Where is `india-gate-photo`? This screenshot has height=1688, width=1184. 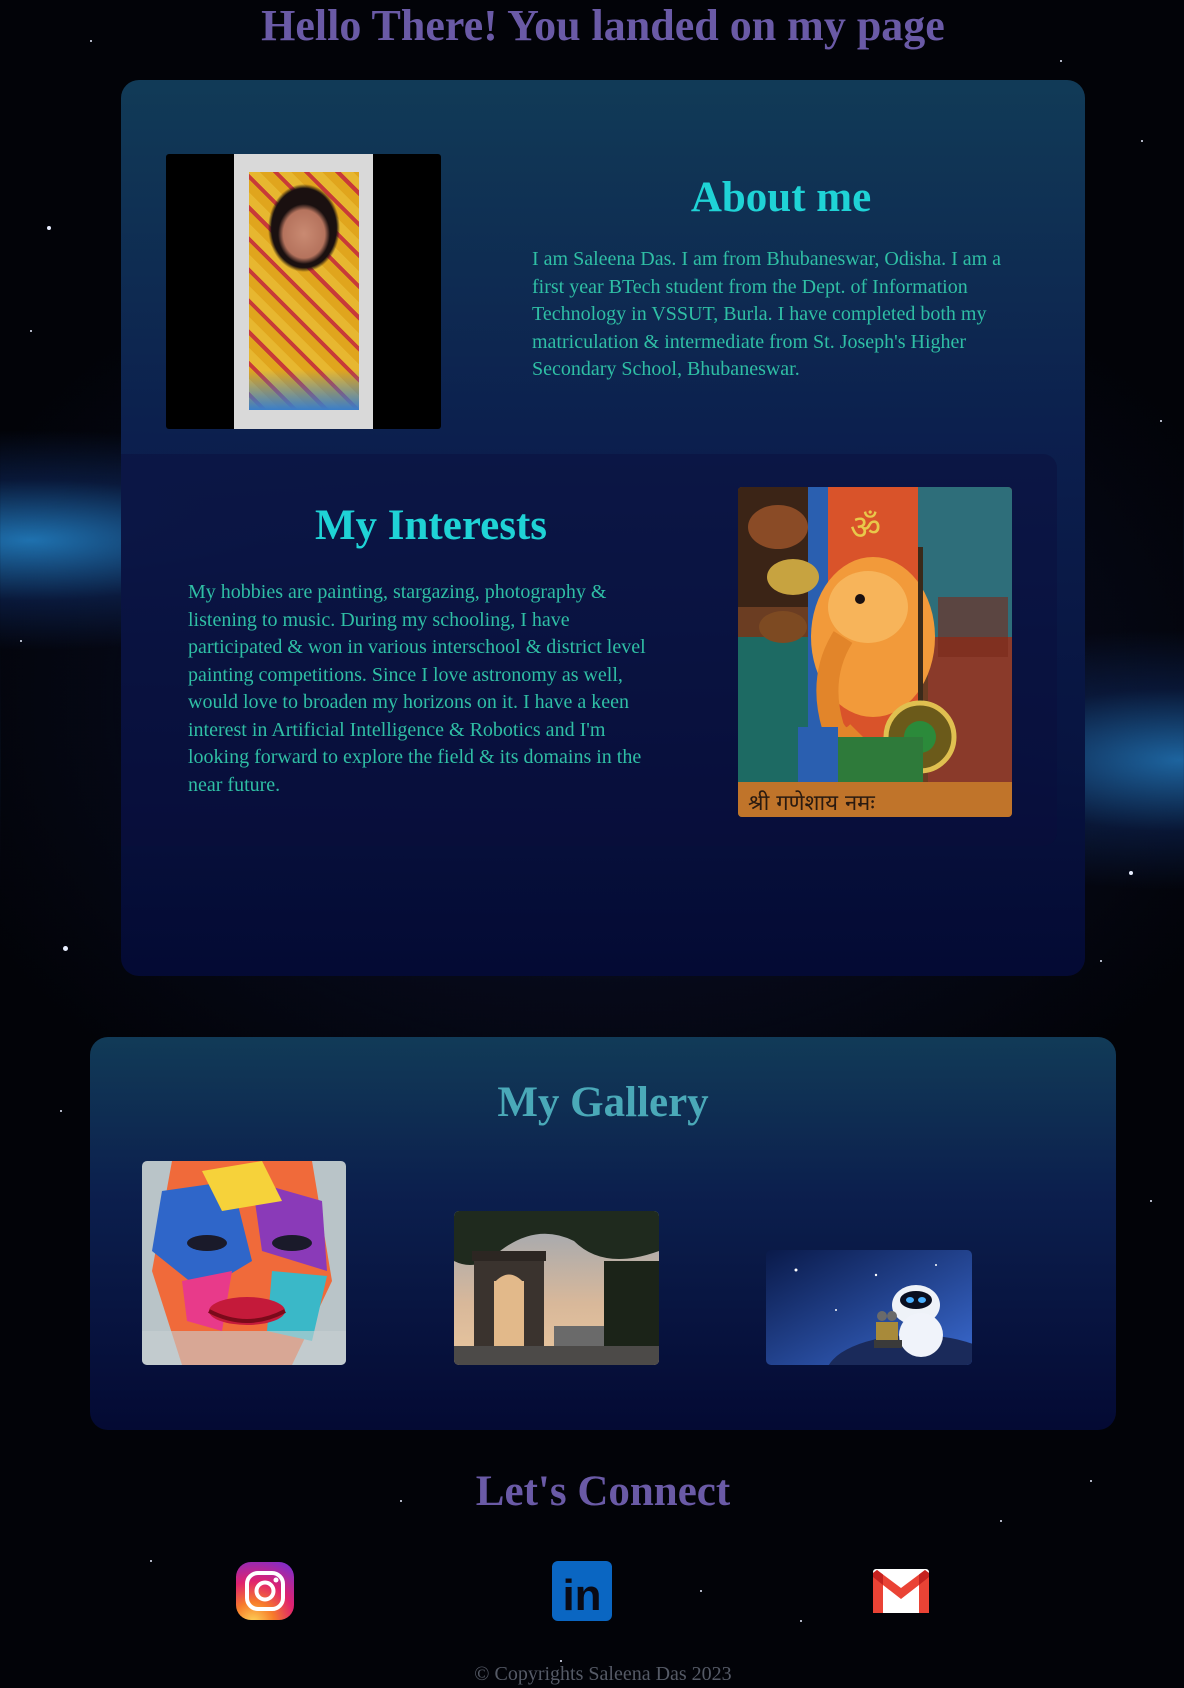
india-gate-photo is located at coordinates (556, 1288).